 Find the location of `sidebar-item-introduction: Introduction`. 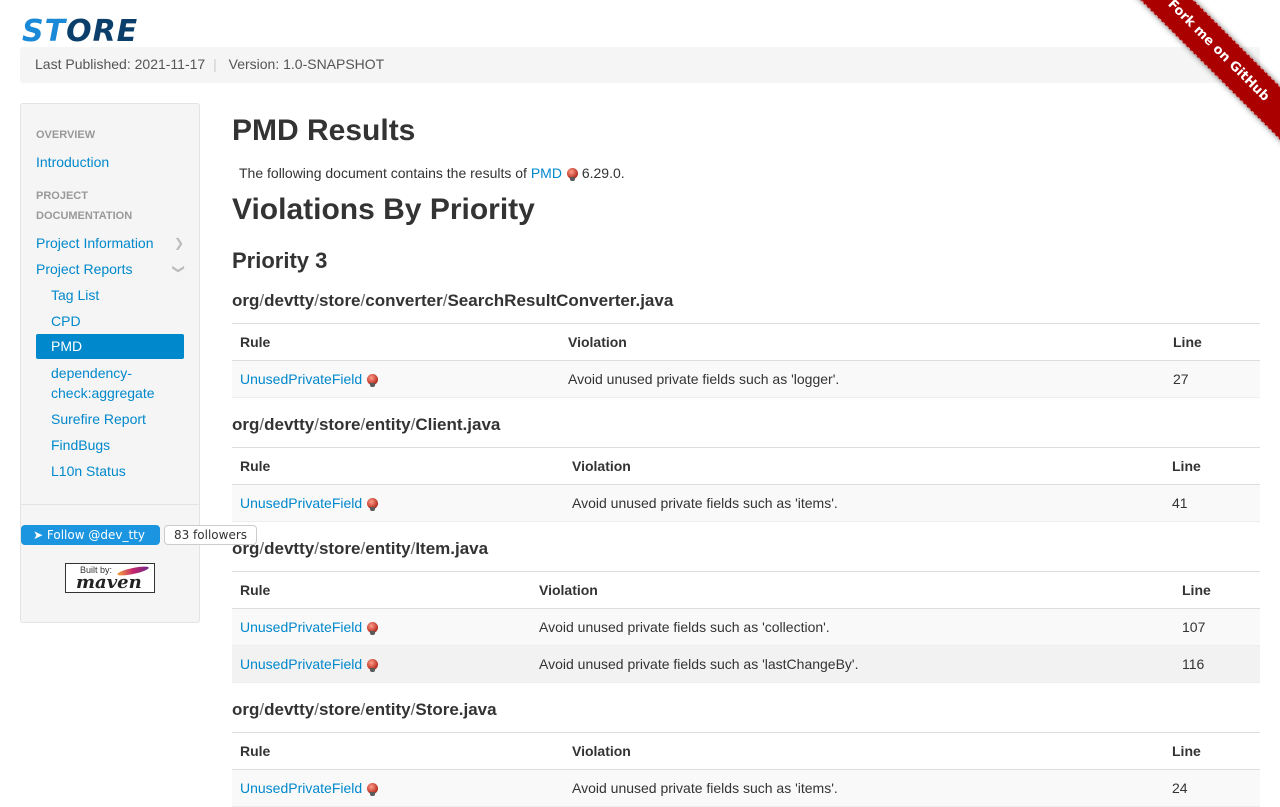

sidebar-item-introduction: Introduction is located at coordinates (110, 162).